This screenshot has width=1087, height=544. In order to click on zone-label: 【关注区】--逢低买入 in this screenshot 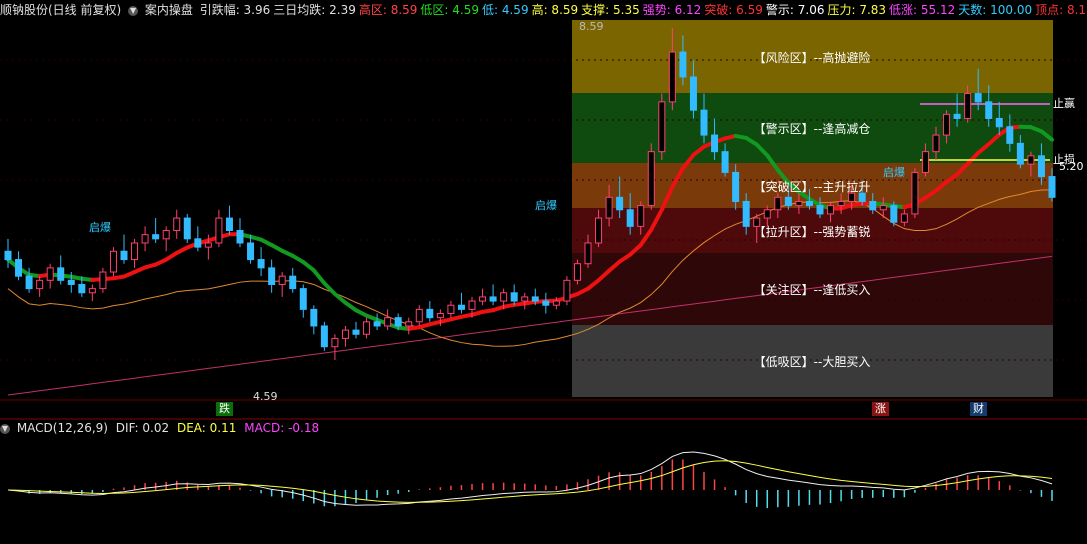, I will do `click(812, 290)`.